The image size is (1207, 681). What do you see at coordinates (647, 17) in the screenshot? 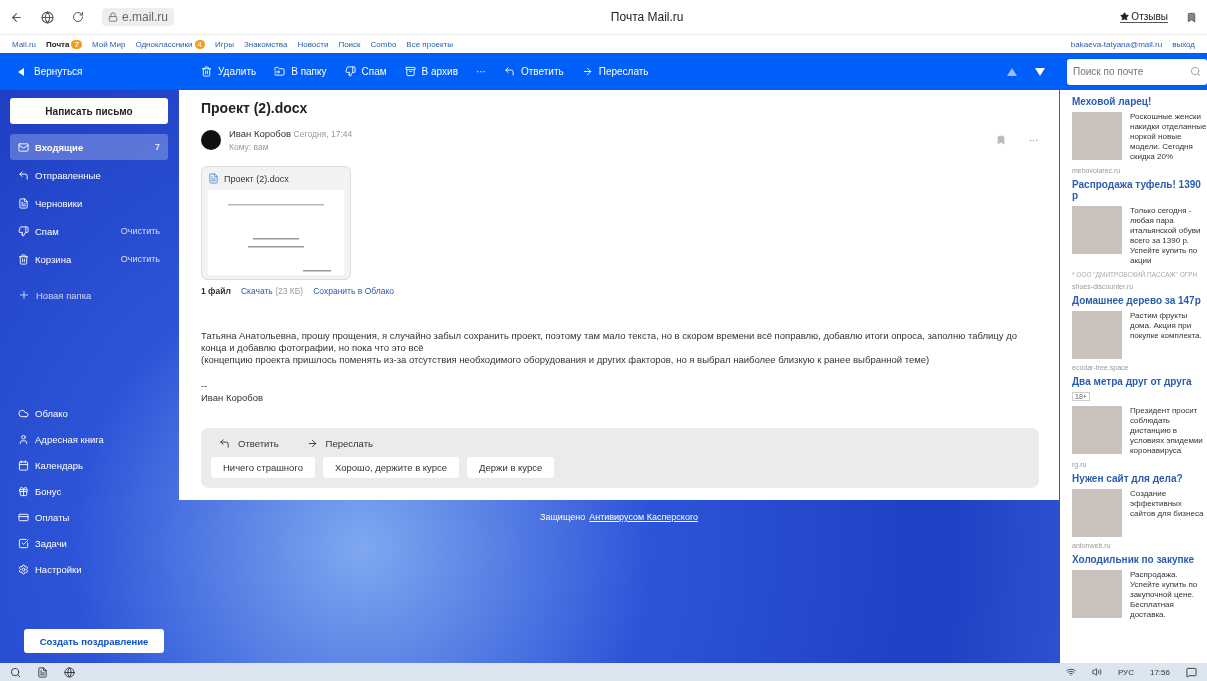
I see `page-title: Почта Mail.ru` at bounding box center [647, 17].